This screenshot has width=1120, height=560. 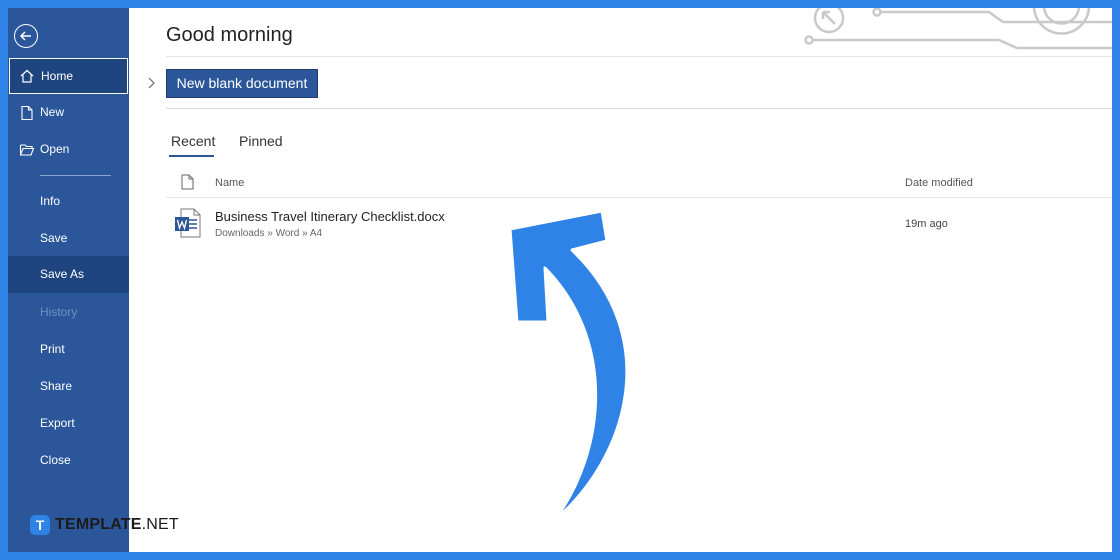 I want to click on watermark-text: TEMPLATE.NET, so click(x=117, y=525).